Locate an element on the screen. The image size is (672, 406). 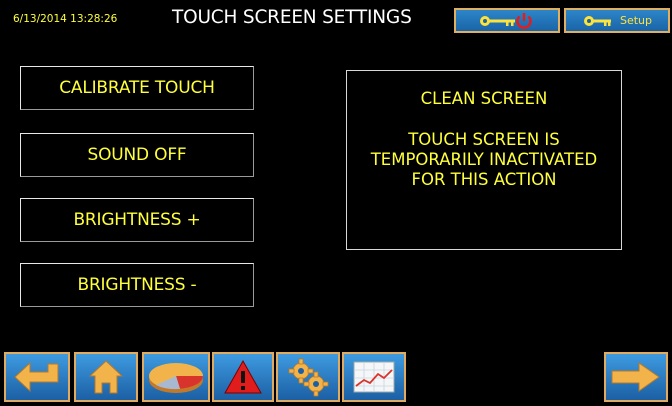
nav-overview-button is located at coordinates (176, 377).